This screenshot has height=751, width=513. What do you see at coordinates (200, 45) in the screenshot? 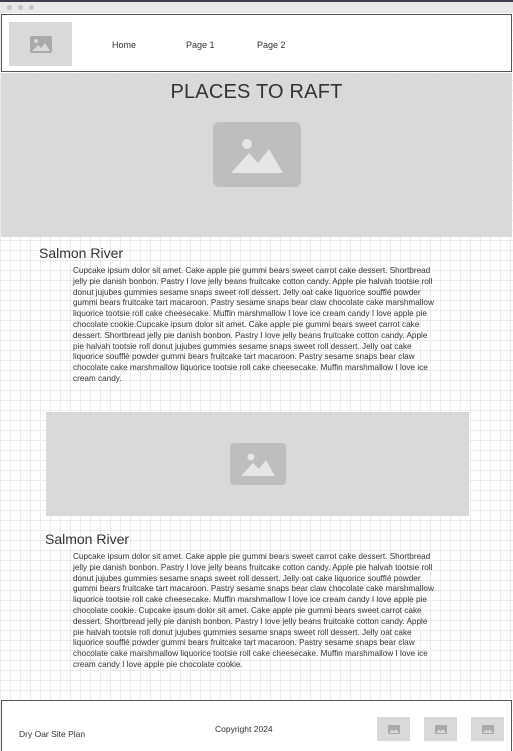
I see `nav-link-page-1: Page 1` at bounding box center [200, 45].